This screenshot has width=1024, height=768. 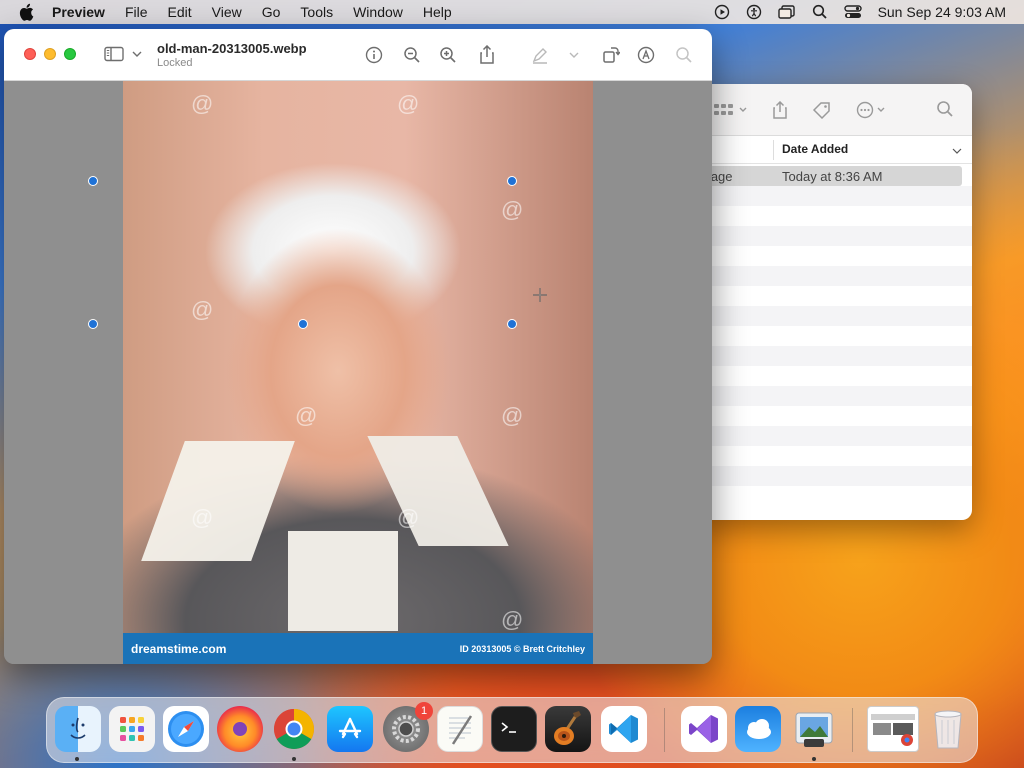 I want to click on dock-weather-icon, so click(x=758, y=729).